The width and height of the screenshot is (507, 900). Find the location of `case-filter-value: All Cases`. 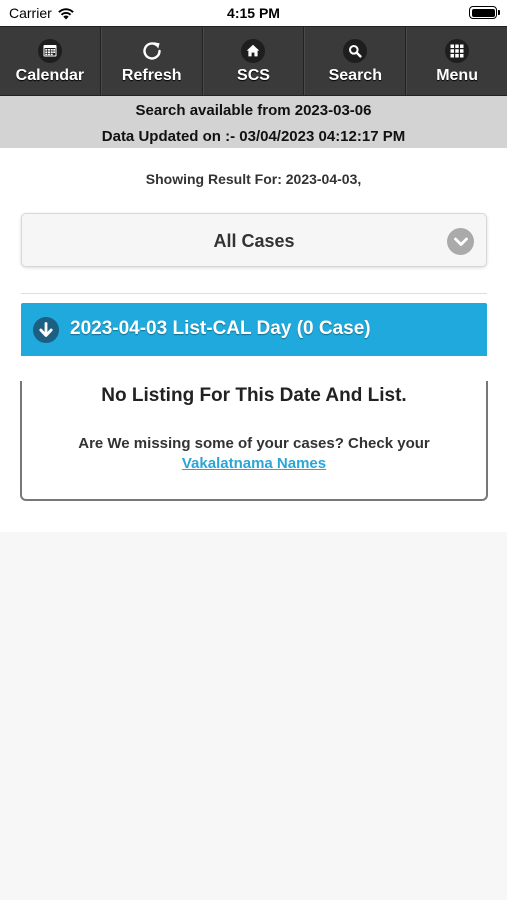

case-filter-value: All Cases is located at coordinates (254, 241).